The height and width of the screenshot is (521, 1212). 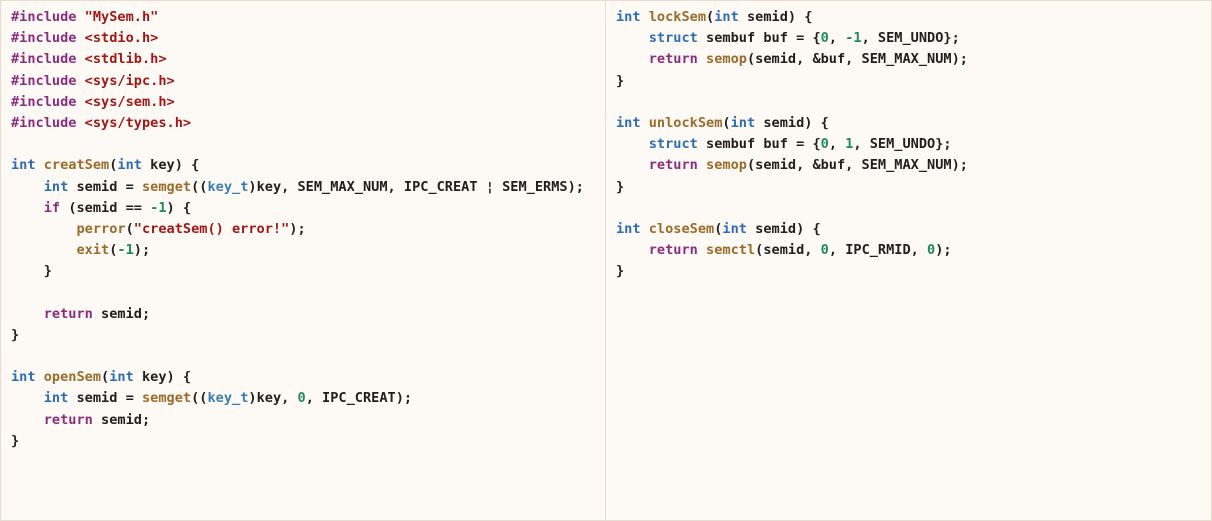 I want to click on code-line: return semop(semid, &buf, SEM_MAX_NUM);, so click(x=908, y=59).